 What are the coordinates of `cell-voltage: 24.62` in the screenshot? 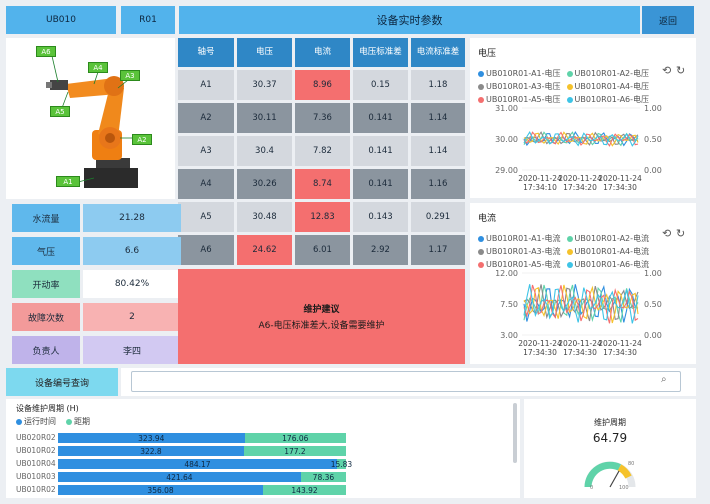 It's located at (264, 250).